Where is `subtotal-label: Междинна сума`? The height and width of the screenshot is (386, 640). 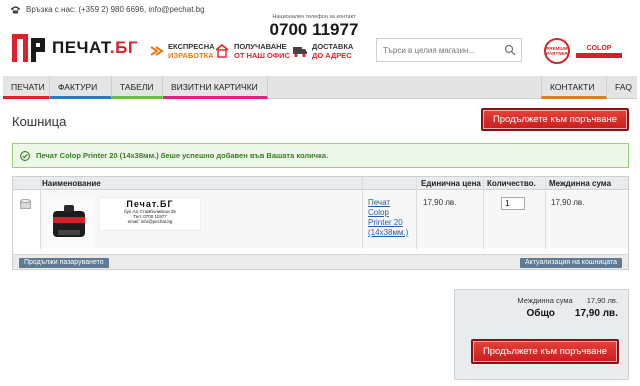 subtotal-label: Междинна сума is located at coordinates (545, 300).